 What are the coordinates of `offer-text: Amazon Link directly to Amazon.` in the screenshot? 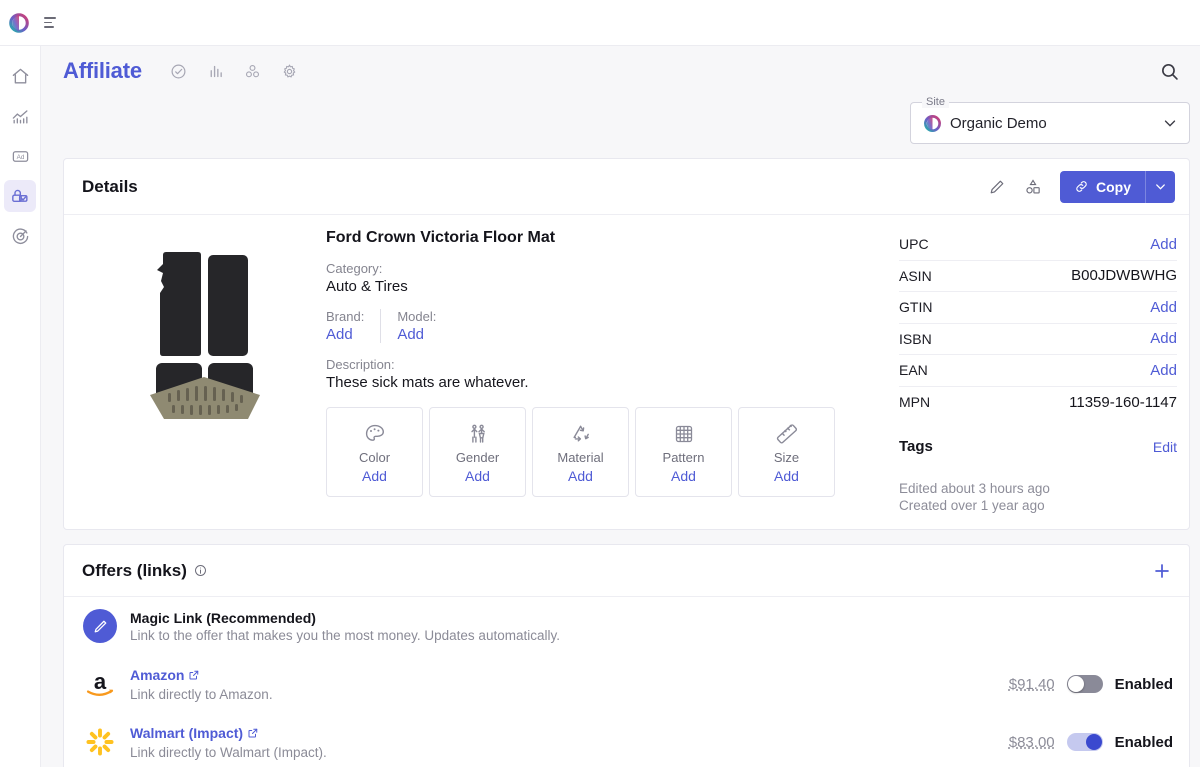 It's located at (563, 684).